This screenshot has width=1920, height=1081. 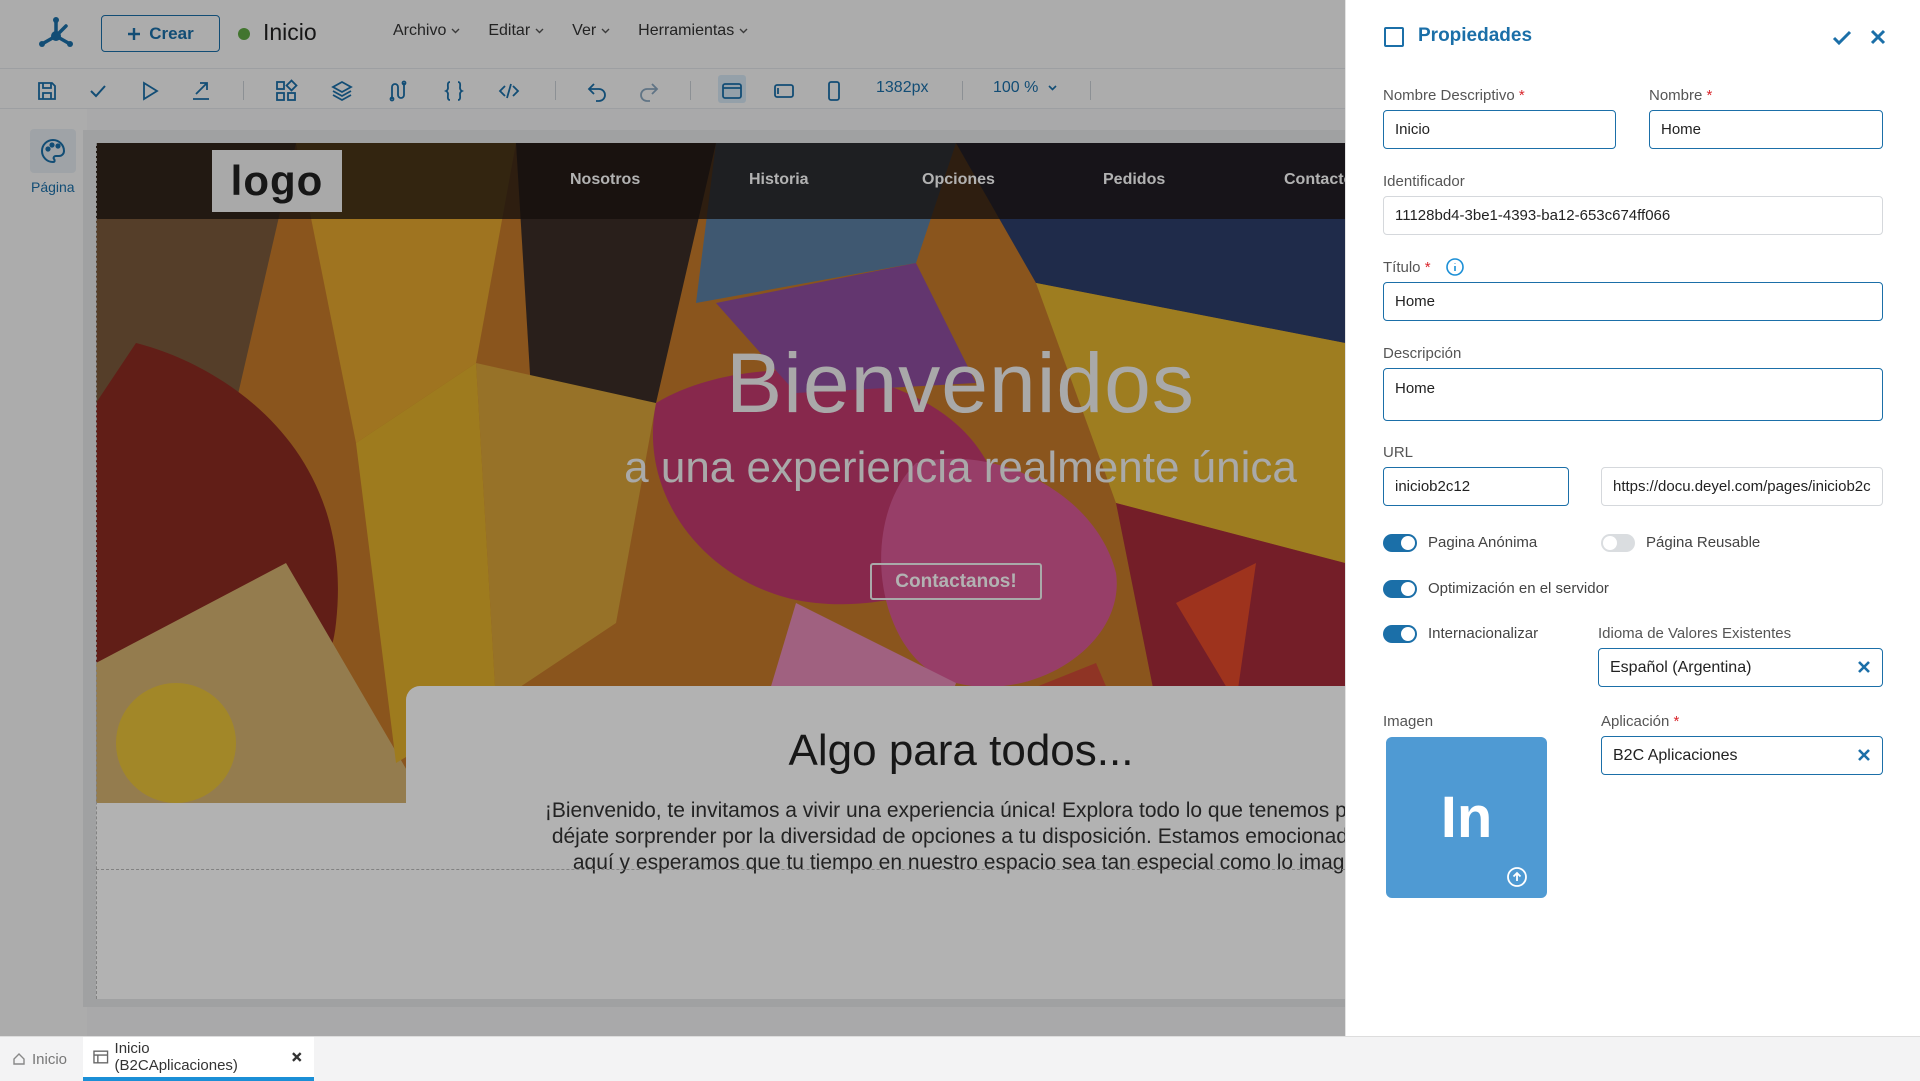 I want to click on aplicacion-value: B2C Aplicaciones, so click(x=1675, y=755).